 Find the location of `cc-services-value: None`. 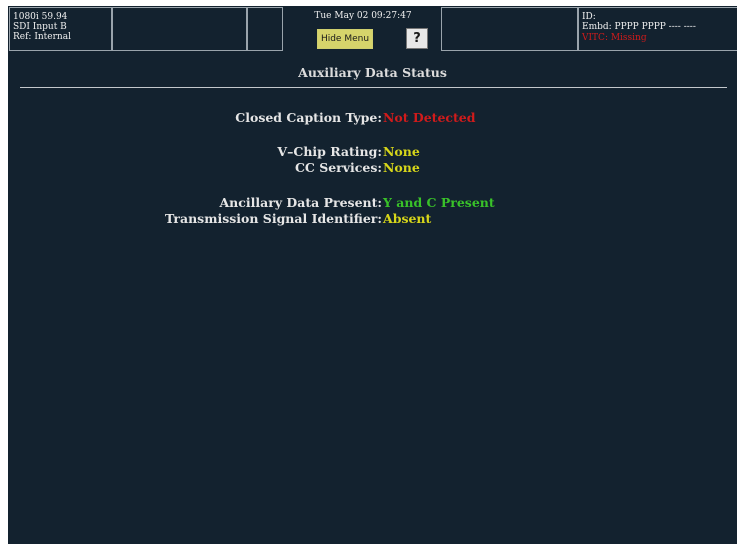

cc-services-value: None is located at coordinates (401, 167).